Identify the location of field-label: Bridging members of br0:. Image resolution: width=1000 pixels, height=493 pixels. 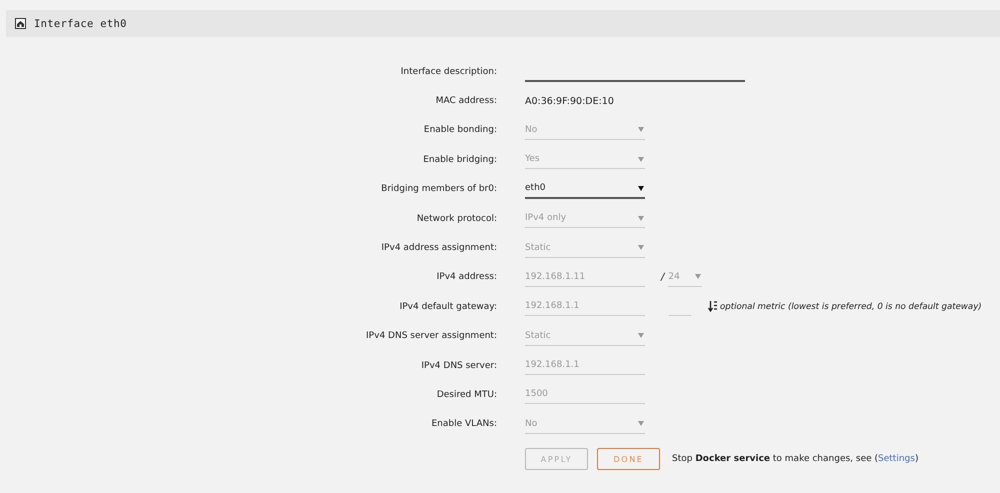
(438, 189).